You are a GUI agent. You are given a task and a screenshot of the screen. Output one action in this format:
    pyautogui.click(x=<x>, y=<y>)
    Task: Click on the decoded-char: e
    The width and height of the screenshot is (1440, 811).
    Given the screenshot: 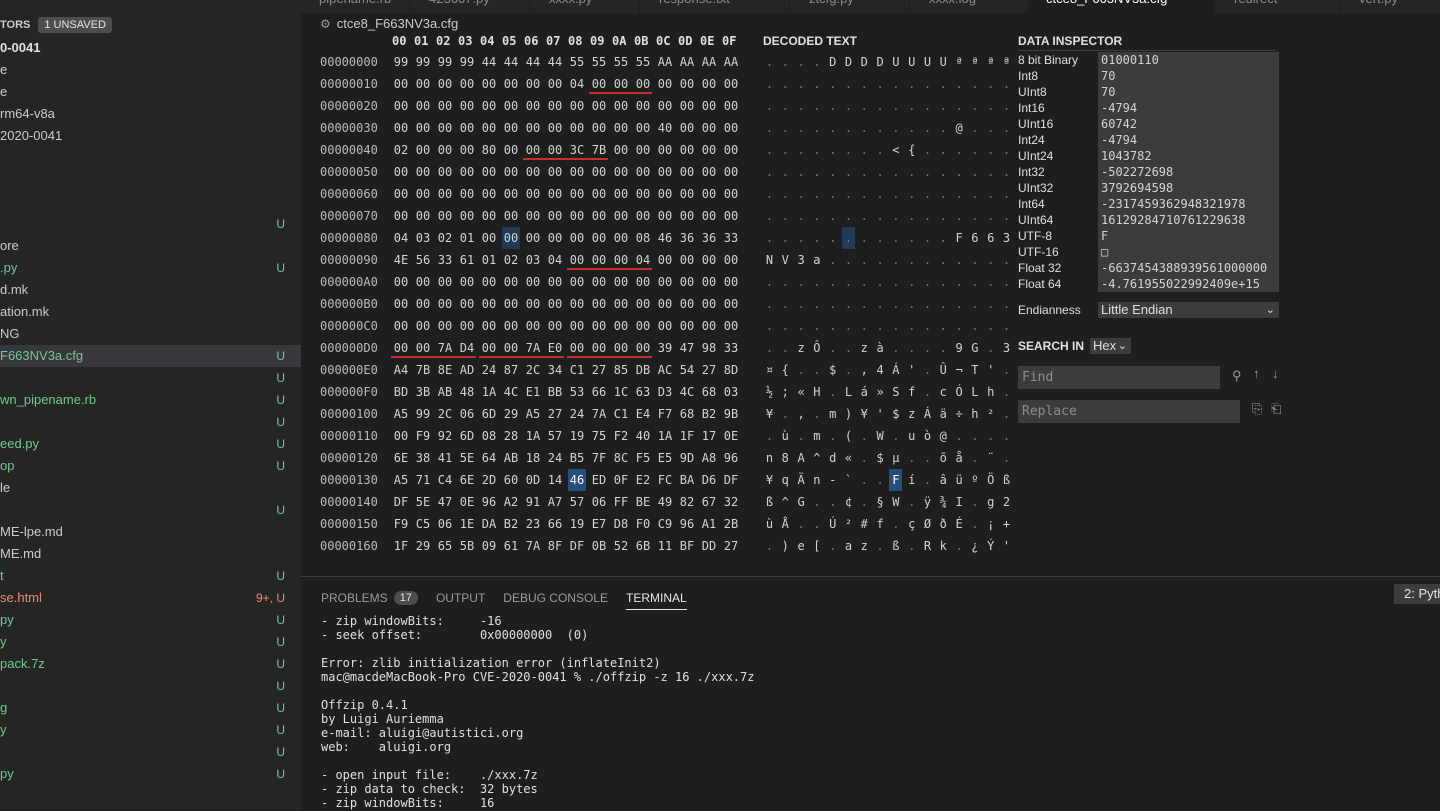 What is the action you would take?
    pyautogui.click(x=801, y=546)
    